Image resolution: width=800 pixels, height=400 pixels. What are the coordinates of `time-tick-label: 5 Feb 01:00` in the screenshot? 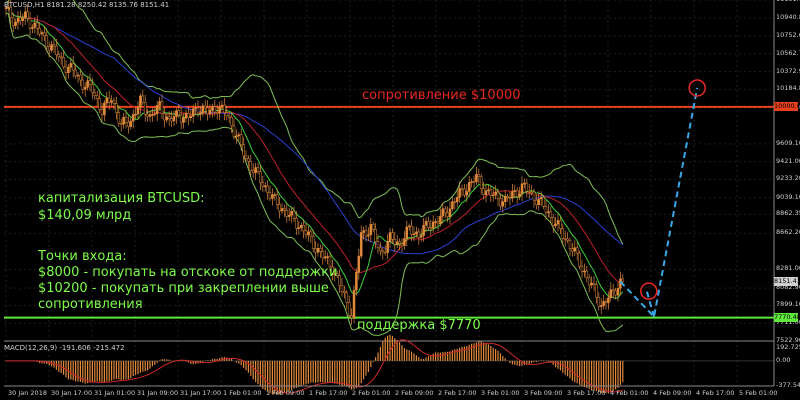 It's located at (758, 393).